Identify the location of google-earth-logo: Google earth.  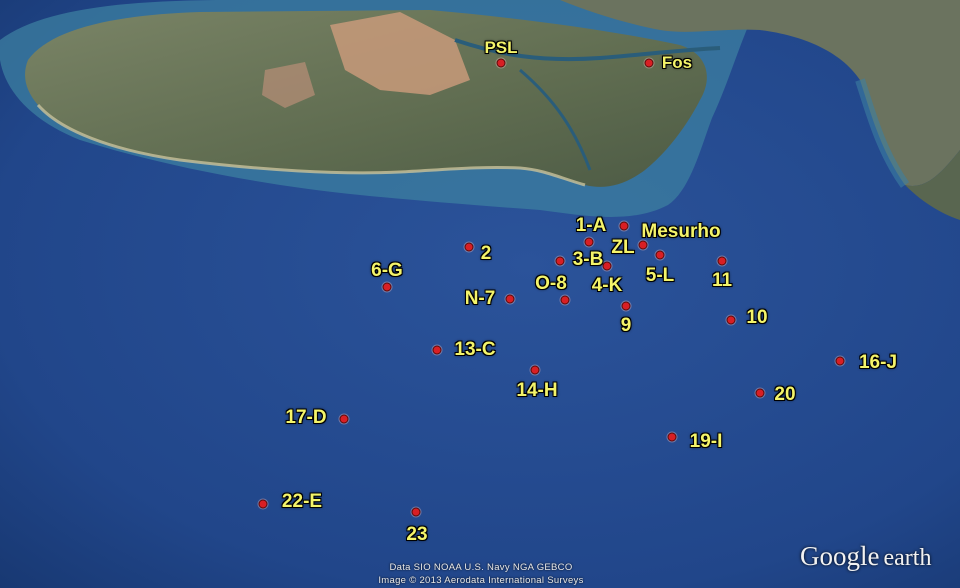
(865, 556).